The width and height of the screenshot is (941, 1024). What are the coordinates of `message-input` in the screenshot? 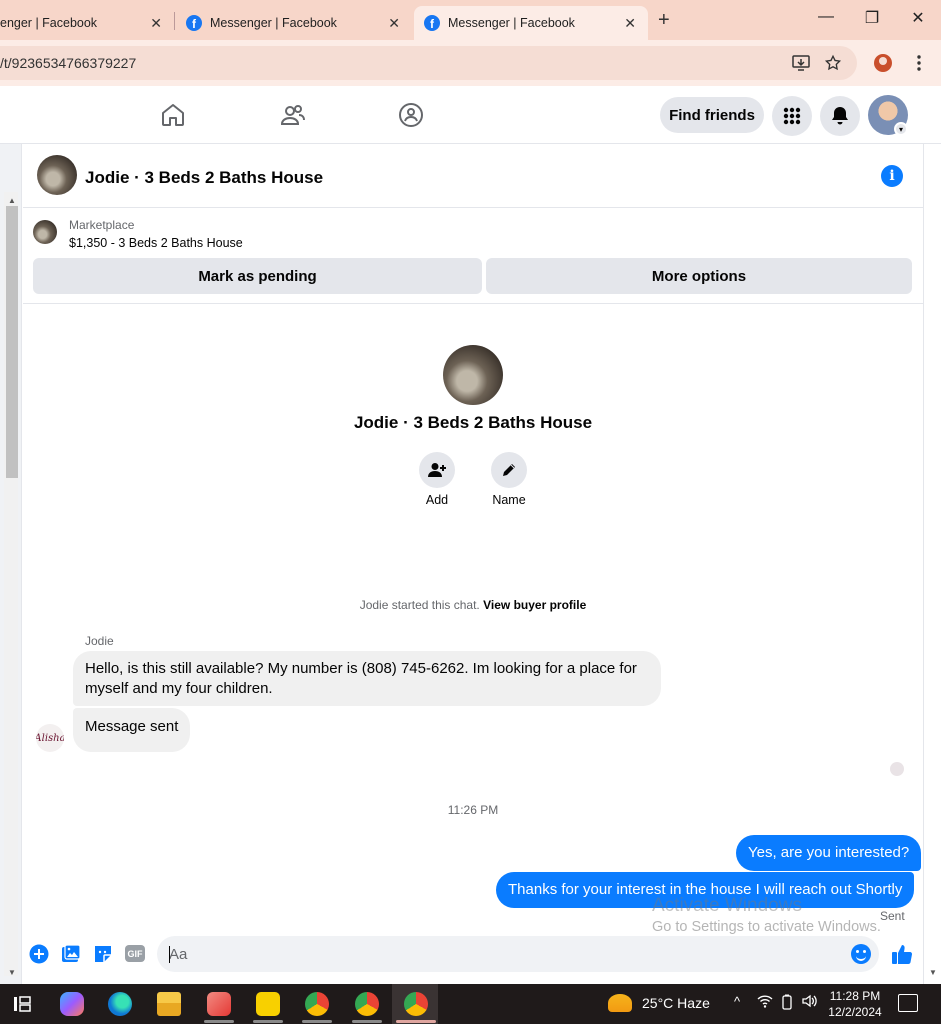 It's located at (518, 954).